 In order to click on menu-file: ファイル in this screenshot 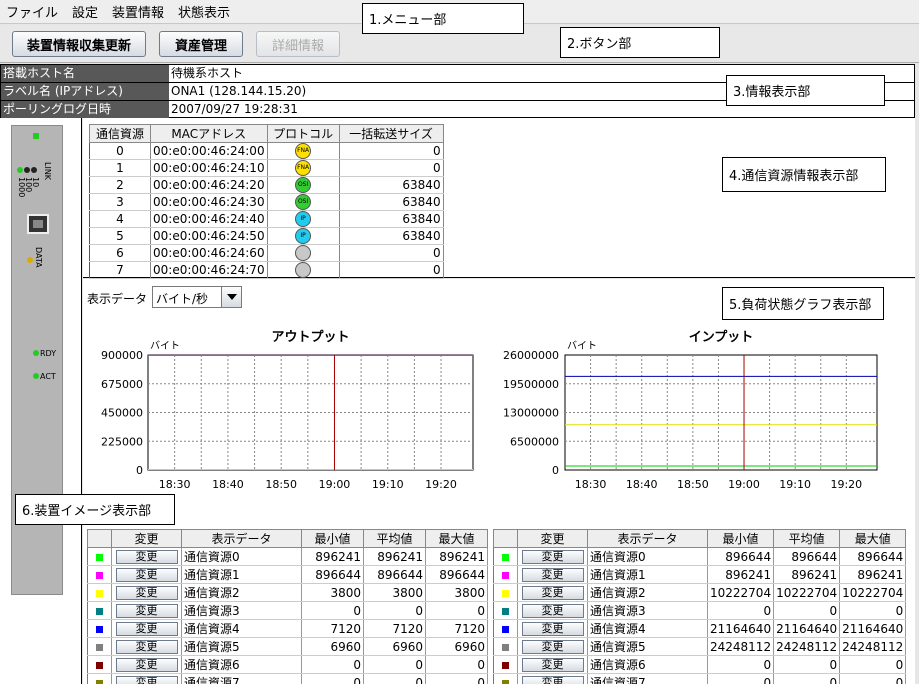, I will do `click(32, 11)`.